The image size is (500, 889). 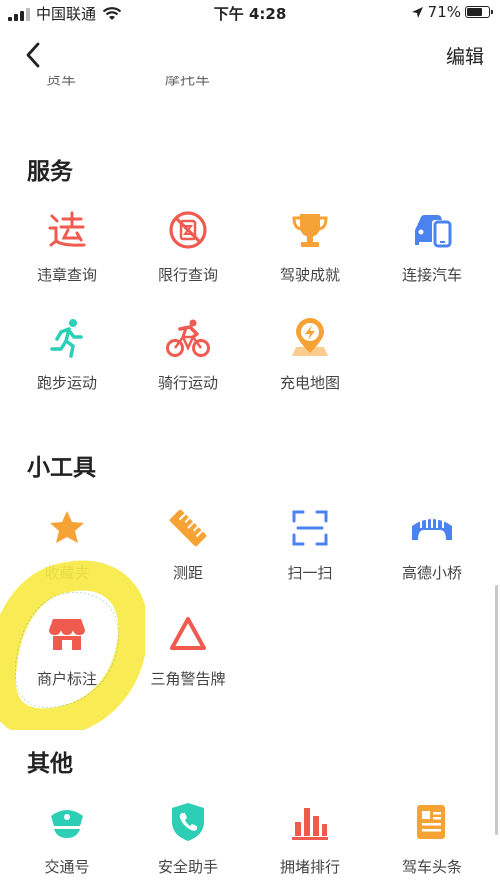 What do you see at coordinates (188, 657) in the screenshot?
I see `tool-warning-triangle: 三角警告牌` at bounding box center [188, 657].